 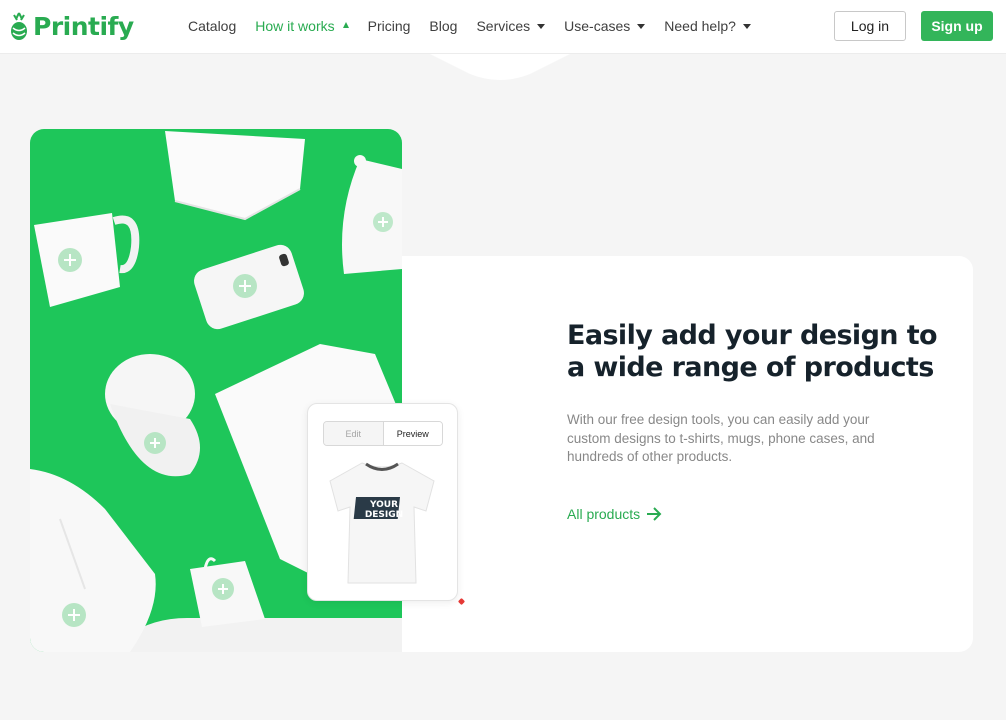 I want to click on login-button: Log in, so click(x=870, y=26).